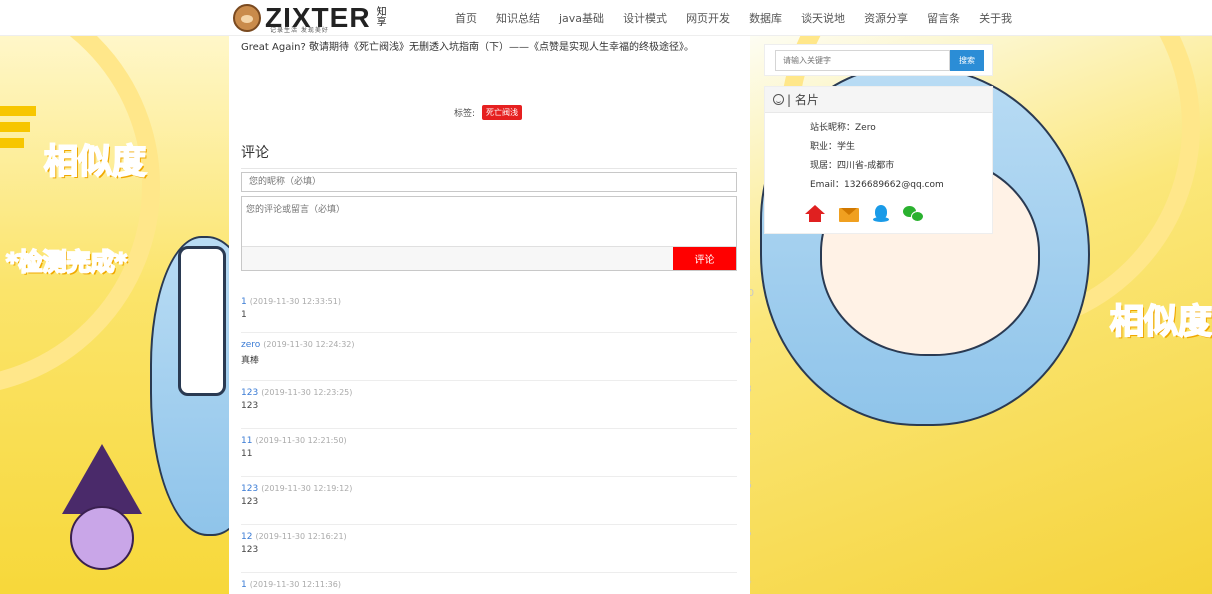  Describe the element at coordinates (1160, 322) in the screenshot. I see `right-similarity-word: 相似度` at that location.